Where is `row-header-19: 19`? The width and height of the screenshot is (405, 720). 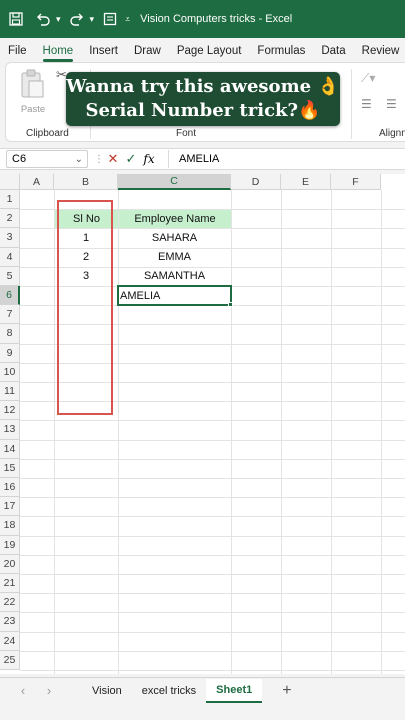 row-header-19: 19 is located at coordinates (10, 545).